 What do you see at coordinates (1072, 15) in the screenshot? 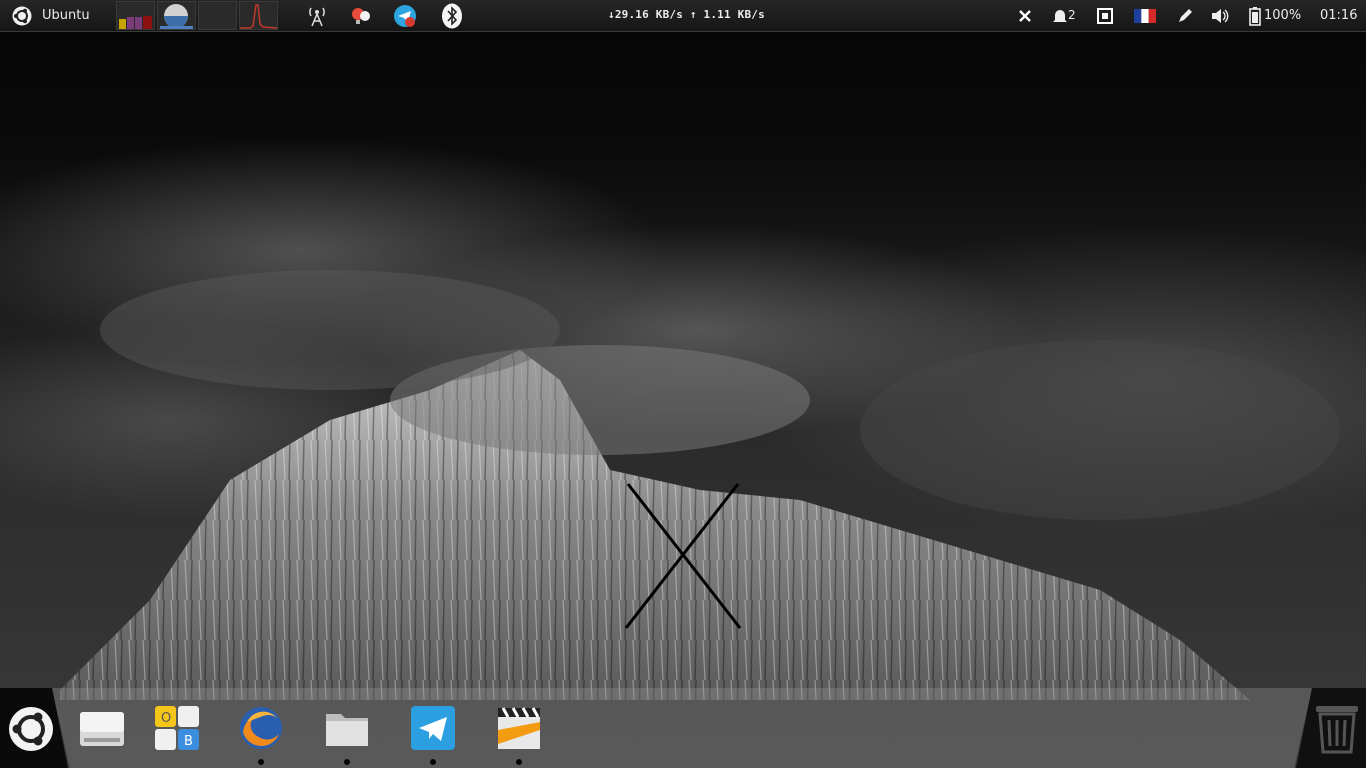
I see `notification-count: 2` at bounding box center [1072, 15].